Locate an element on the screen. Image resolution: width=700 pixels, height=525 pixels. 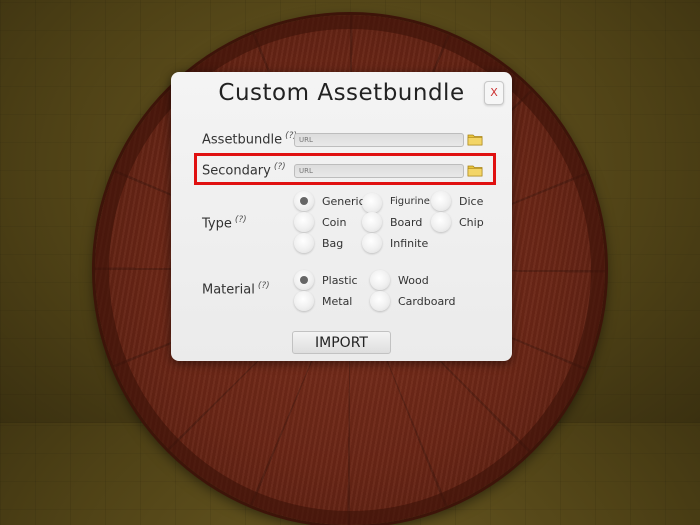
import-button: IMPORT is located at coordinates (341, 342).